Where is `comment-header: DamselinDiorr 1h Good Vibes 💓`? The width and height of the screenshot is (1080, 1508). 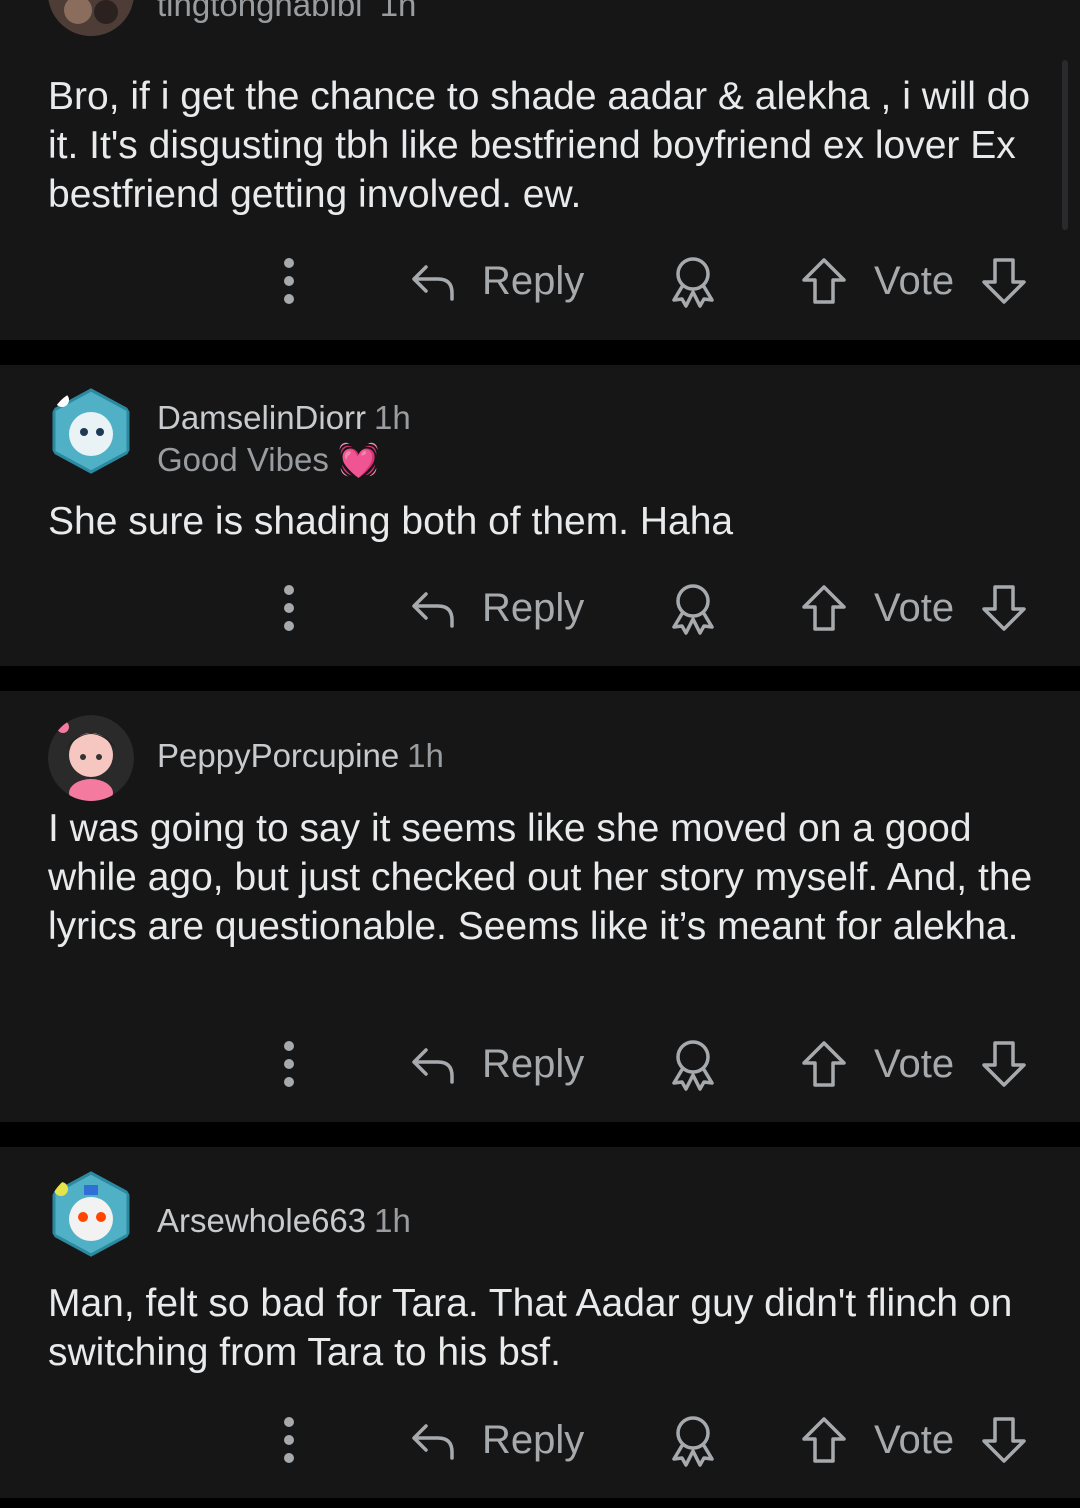
comment-header: DamselinDiorr 1h Good Vibes 💓 is located at coordinates (284, 439).